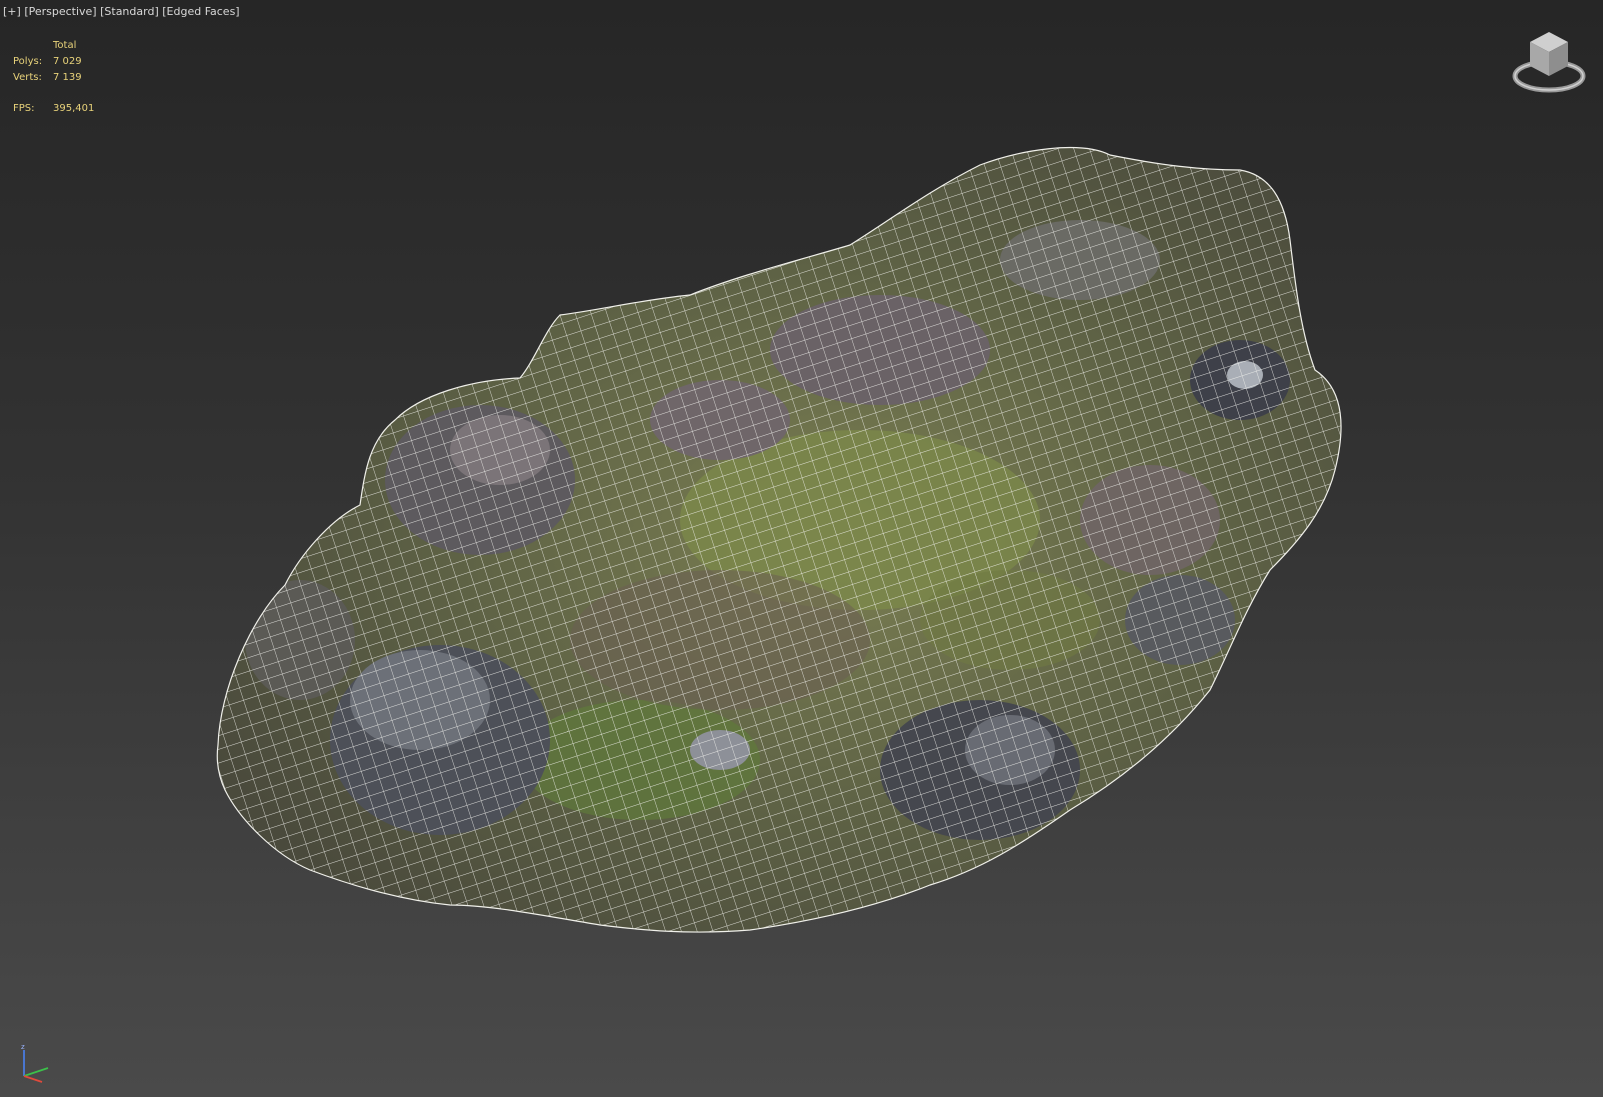  Describe the element at coordinates (1549, 65) in the screenshot. I see `viewcube-icon` at that location.